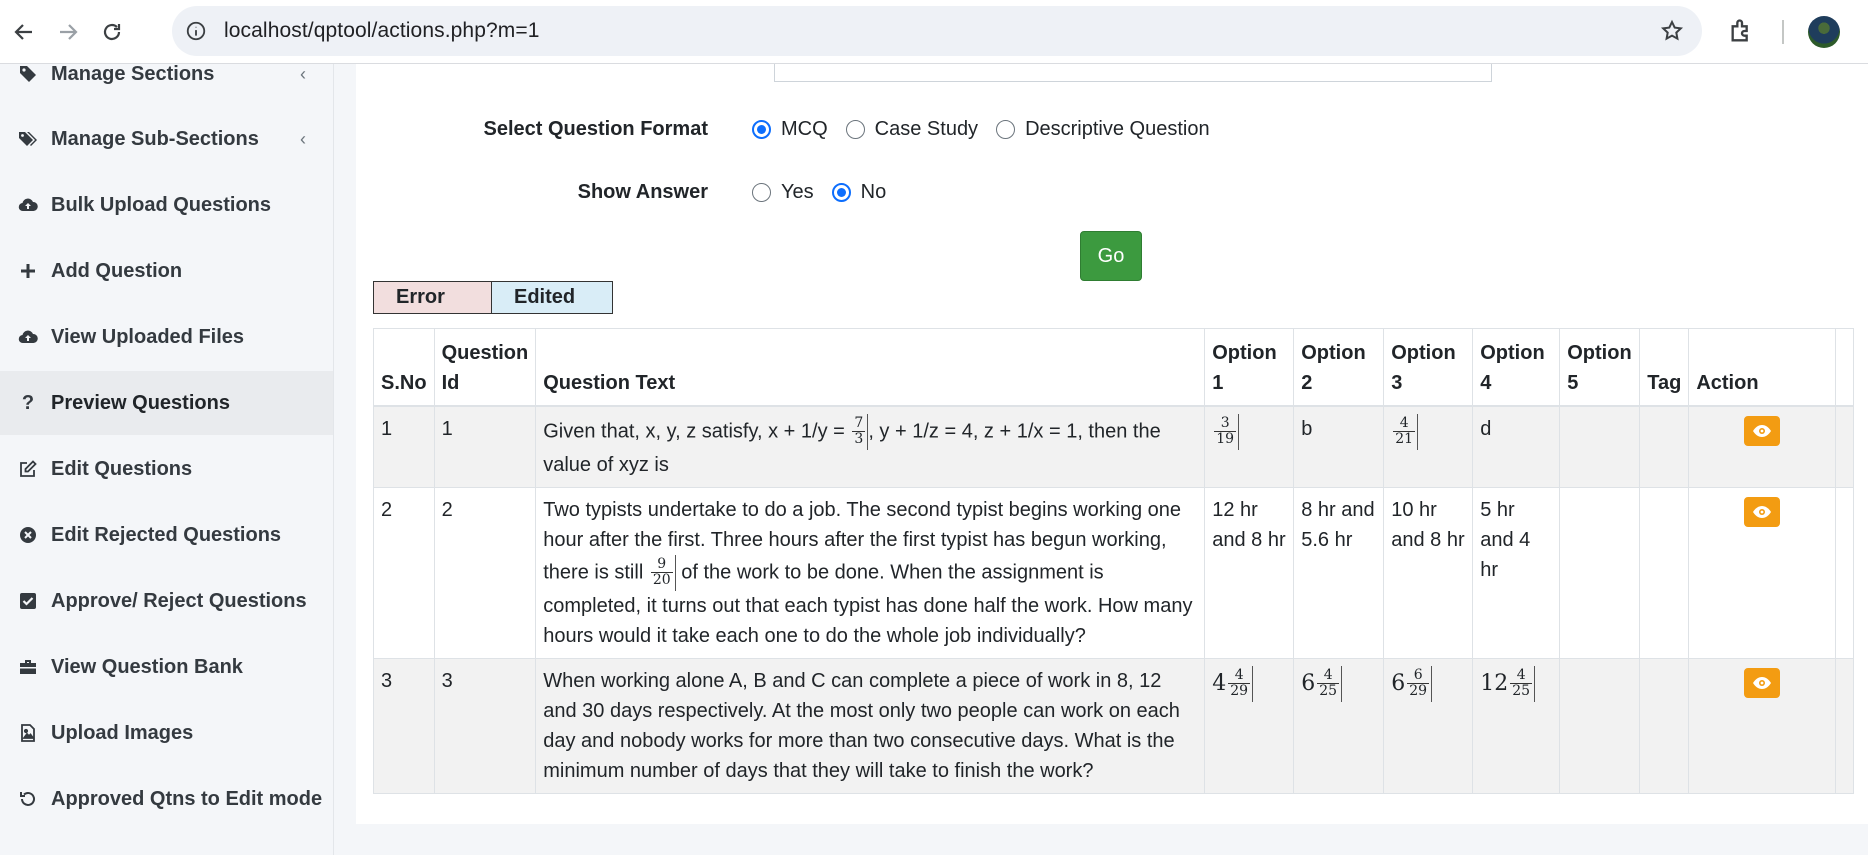 This screenshot has width=1868, height=855. Describe the element at coordinates (1339, 725) in the screenshot. I see `cell-option-2: 6 4 25` at that location.